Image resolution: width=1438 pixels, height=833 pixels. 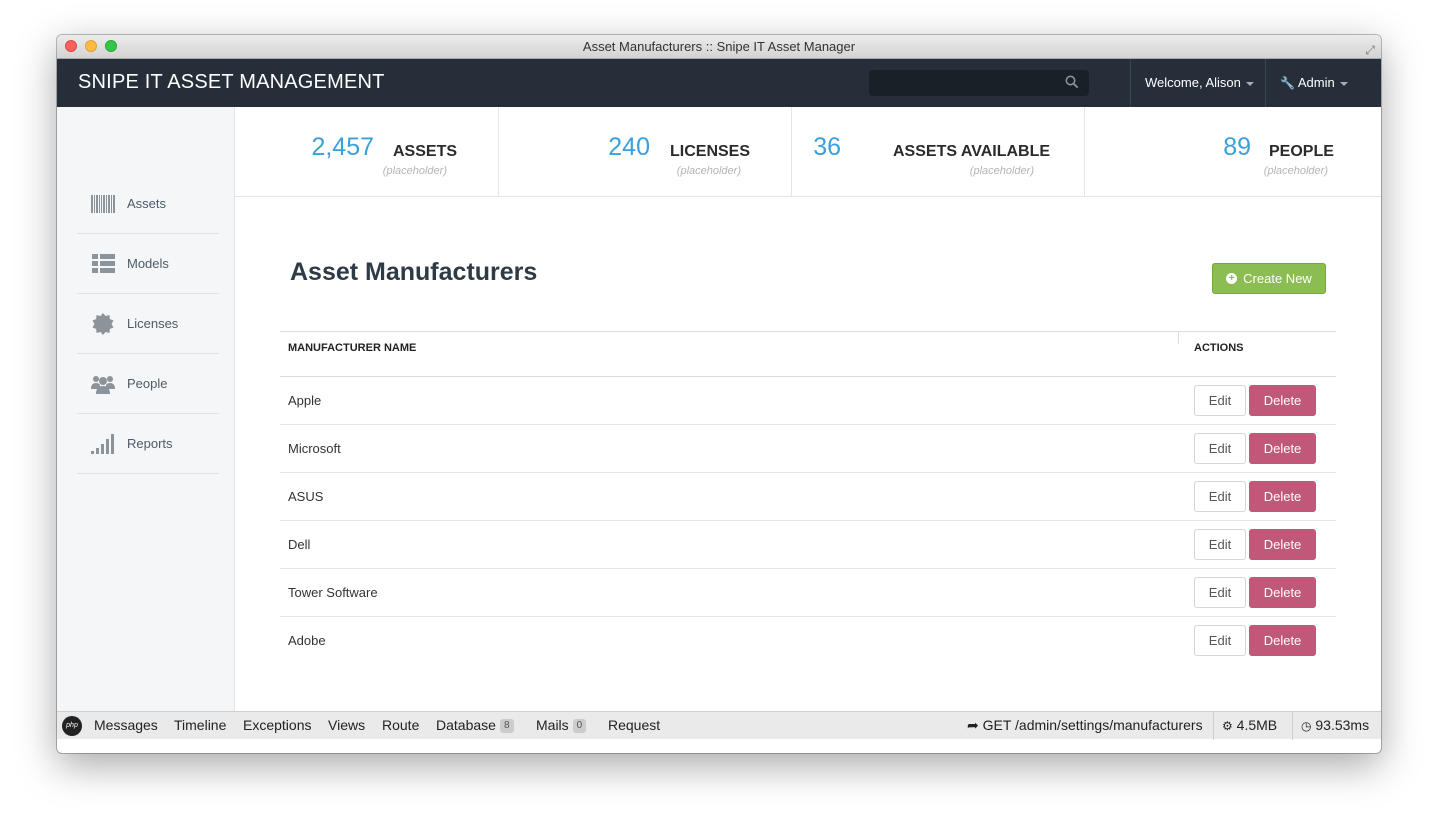 I want to click on create-new-button: + Create New, so click(x=1269, y=278).